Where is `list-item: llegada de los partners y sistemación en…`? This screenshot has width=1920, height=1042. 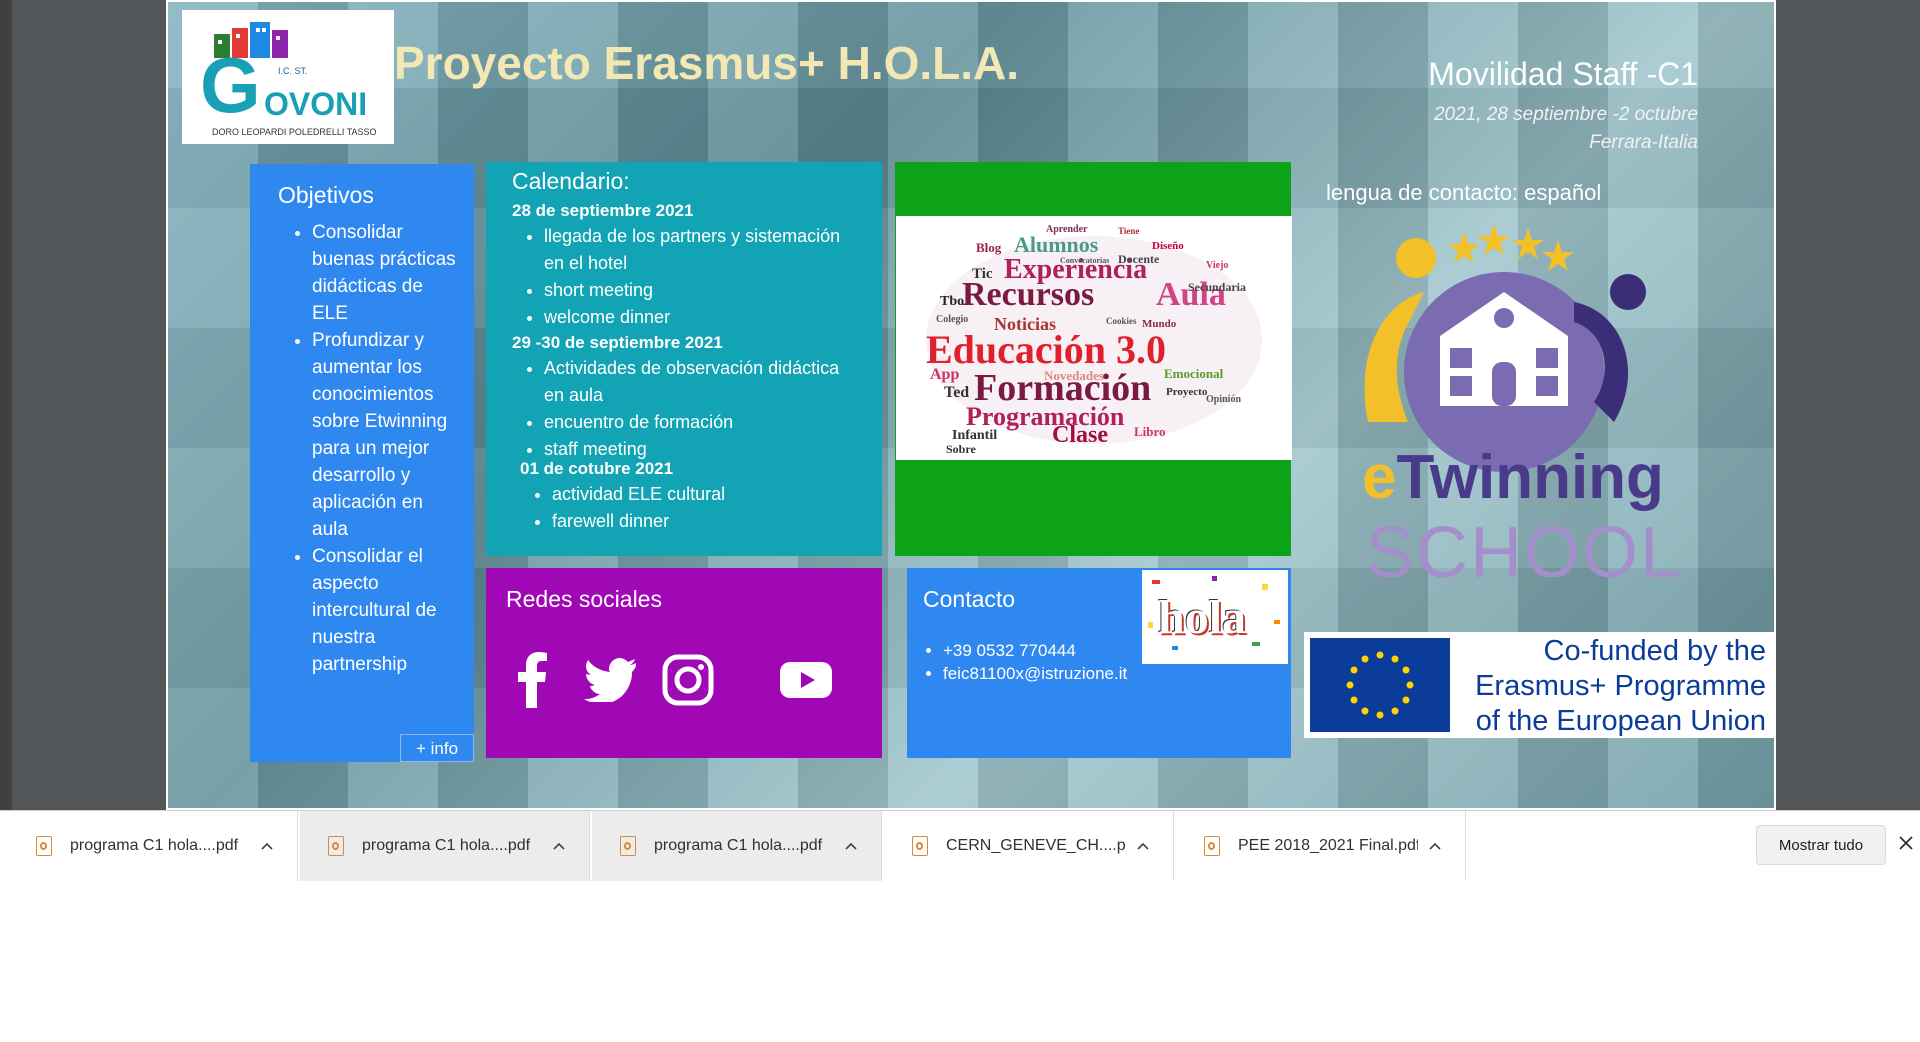
list-item: llegada de los partners y sistemación en… is located at coordinates (703, 250).